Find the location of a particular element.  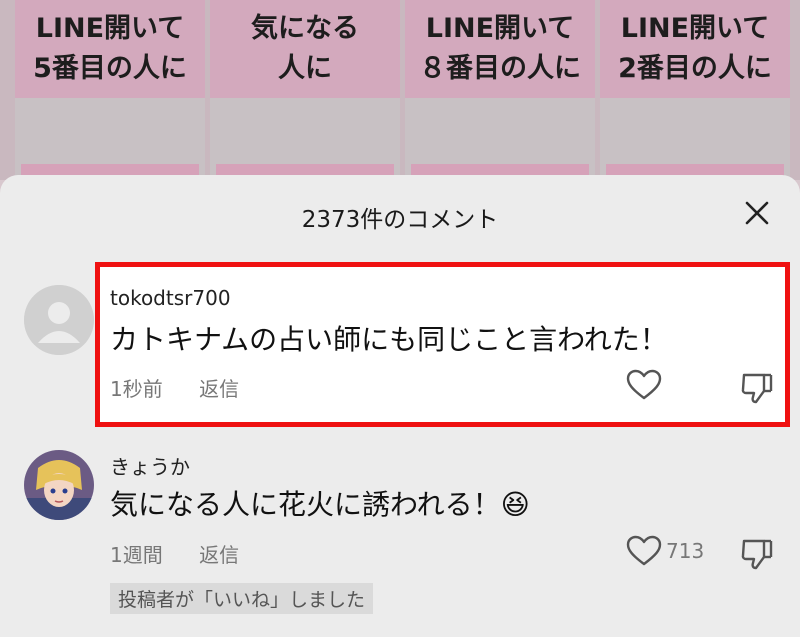

comment-username: きょうか is located at coordinates (150, 465).